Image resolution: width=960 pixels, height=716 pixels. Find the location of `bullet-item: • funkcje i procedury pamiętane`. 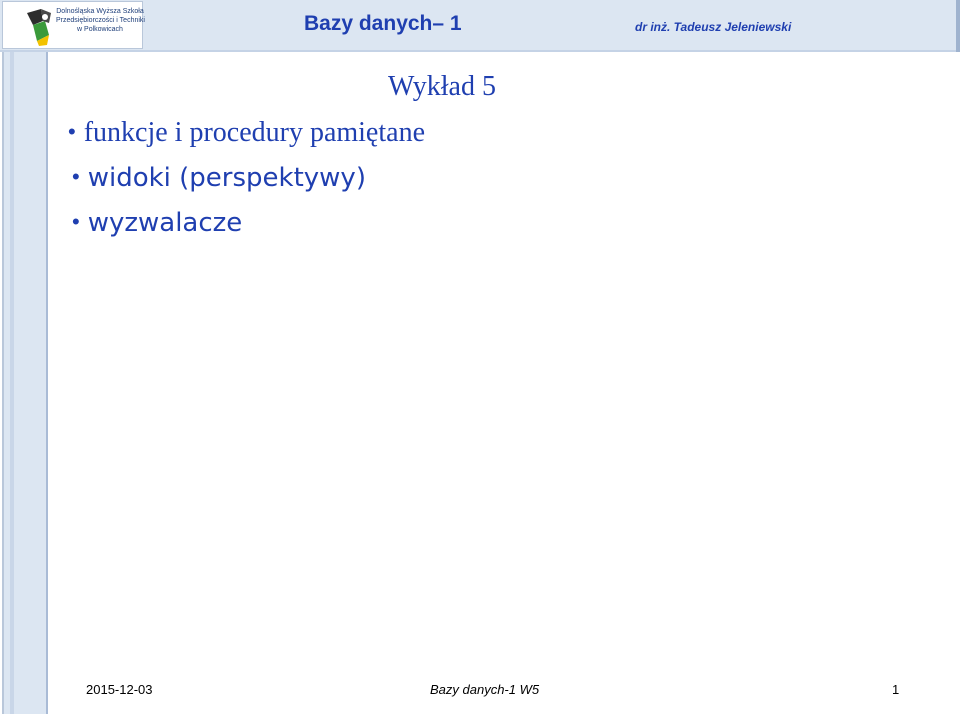

bullet-item: • funkcje i procedury pamiętane is located at coordinates (246, 133).